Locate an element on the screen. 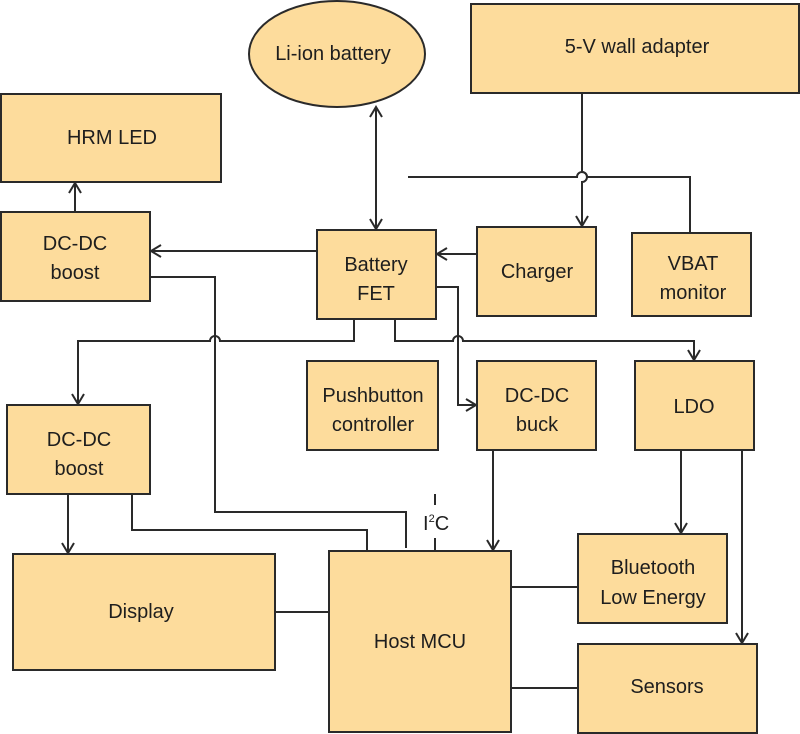 The width and height of the screenshot is (800, 734). wire-adapter-charger is located at coordinates (582, 160).